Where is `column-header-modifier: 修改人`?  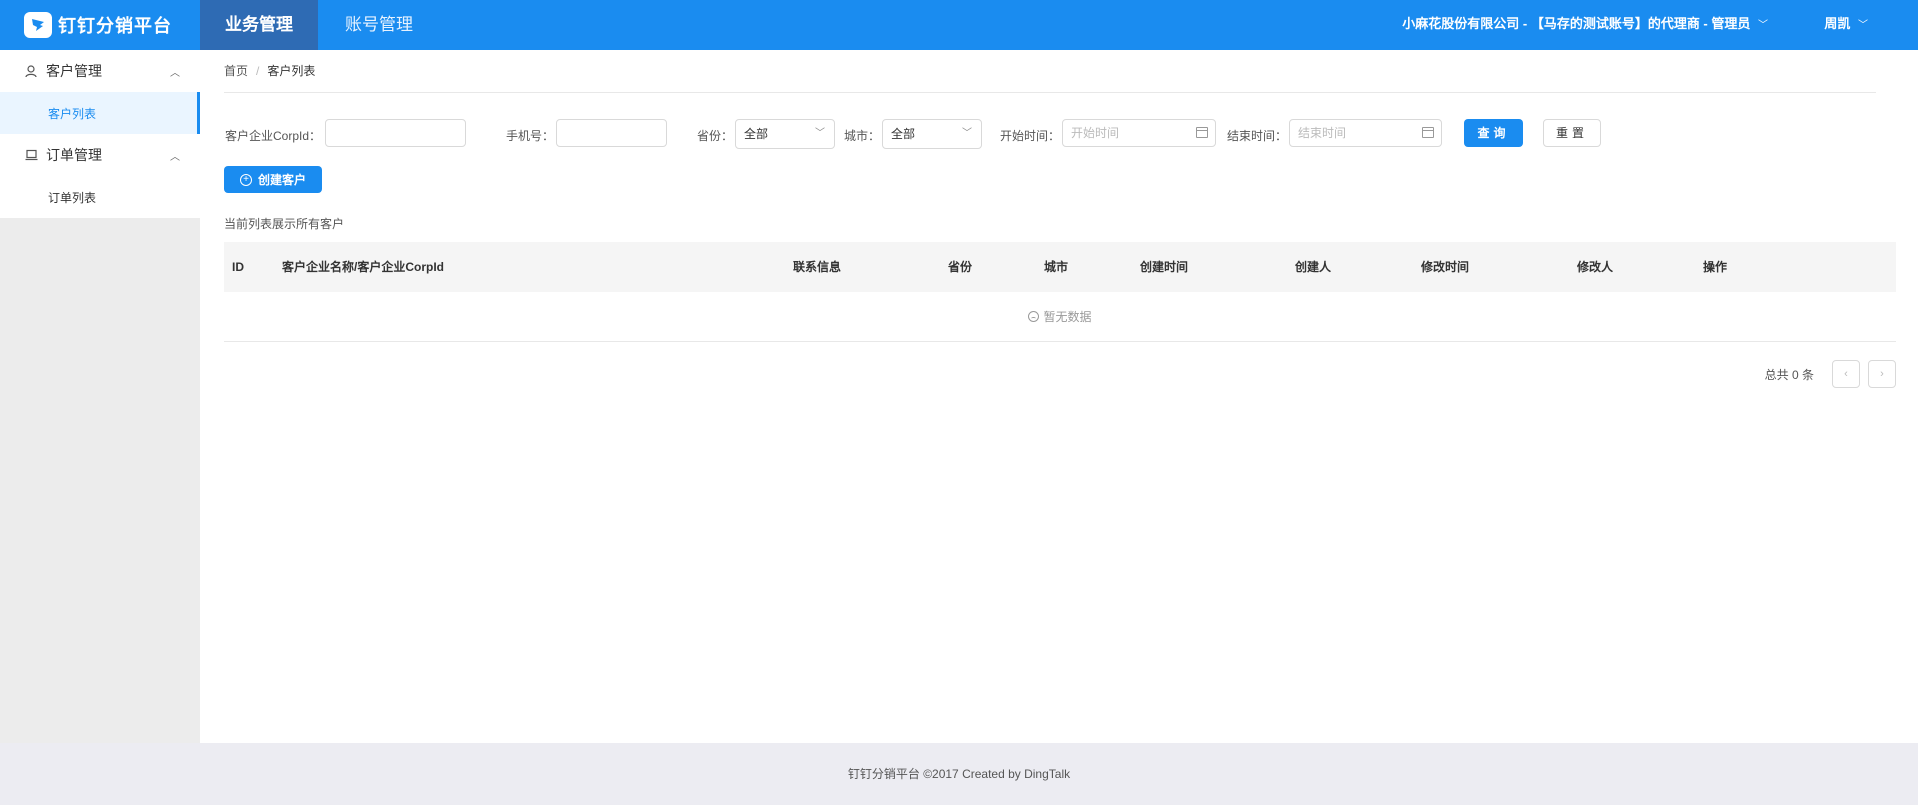
column-header-modifier: 修改人 is located at coordinates (1595, 267).